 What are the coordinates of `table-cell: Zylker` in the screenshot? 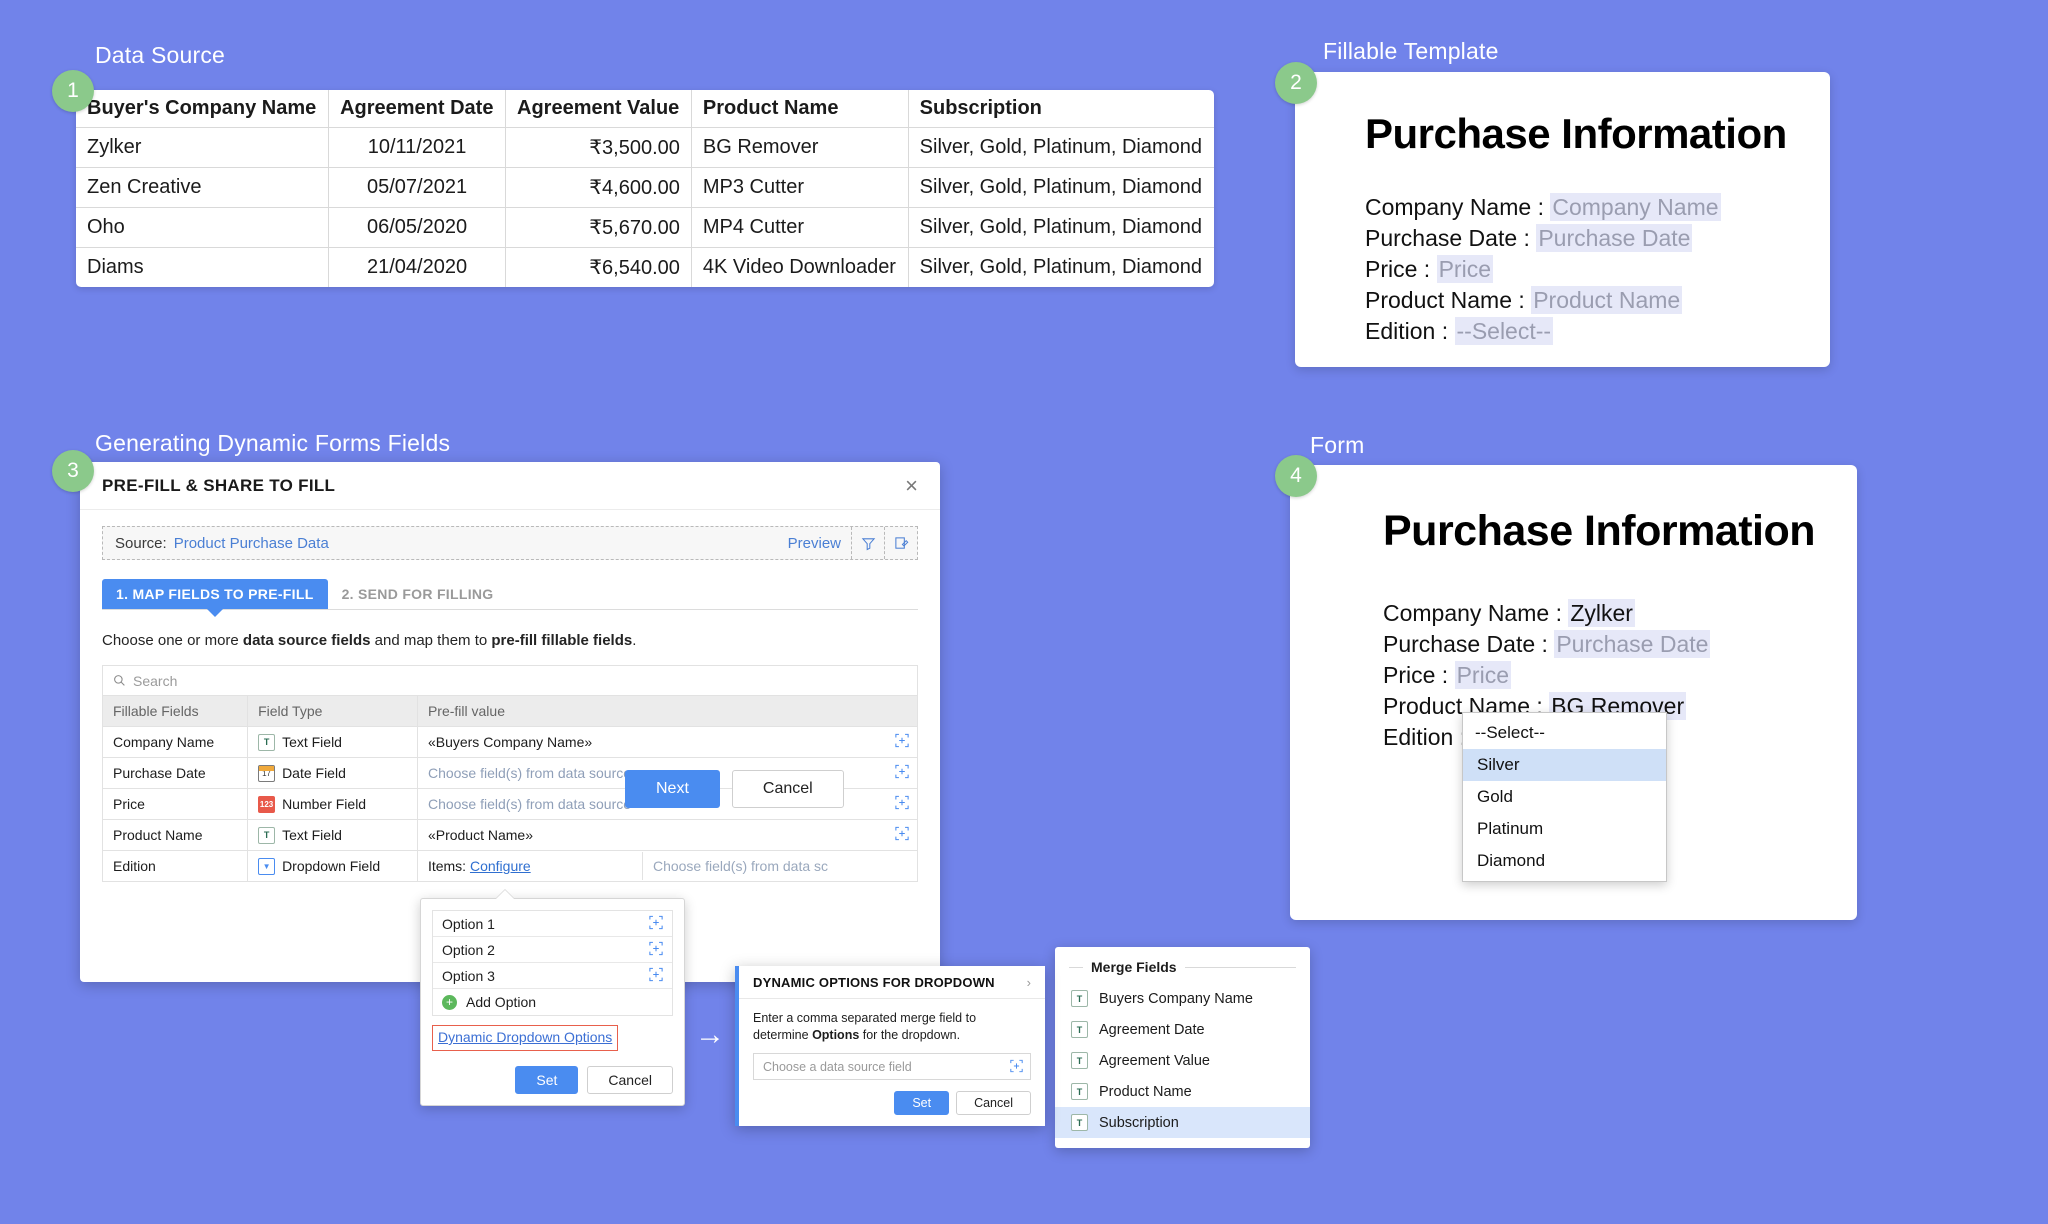 It's located at (203, 147).